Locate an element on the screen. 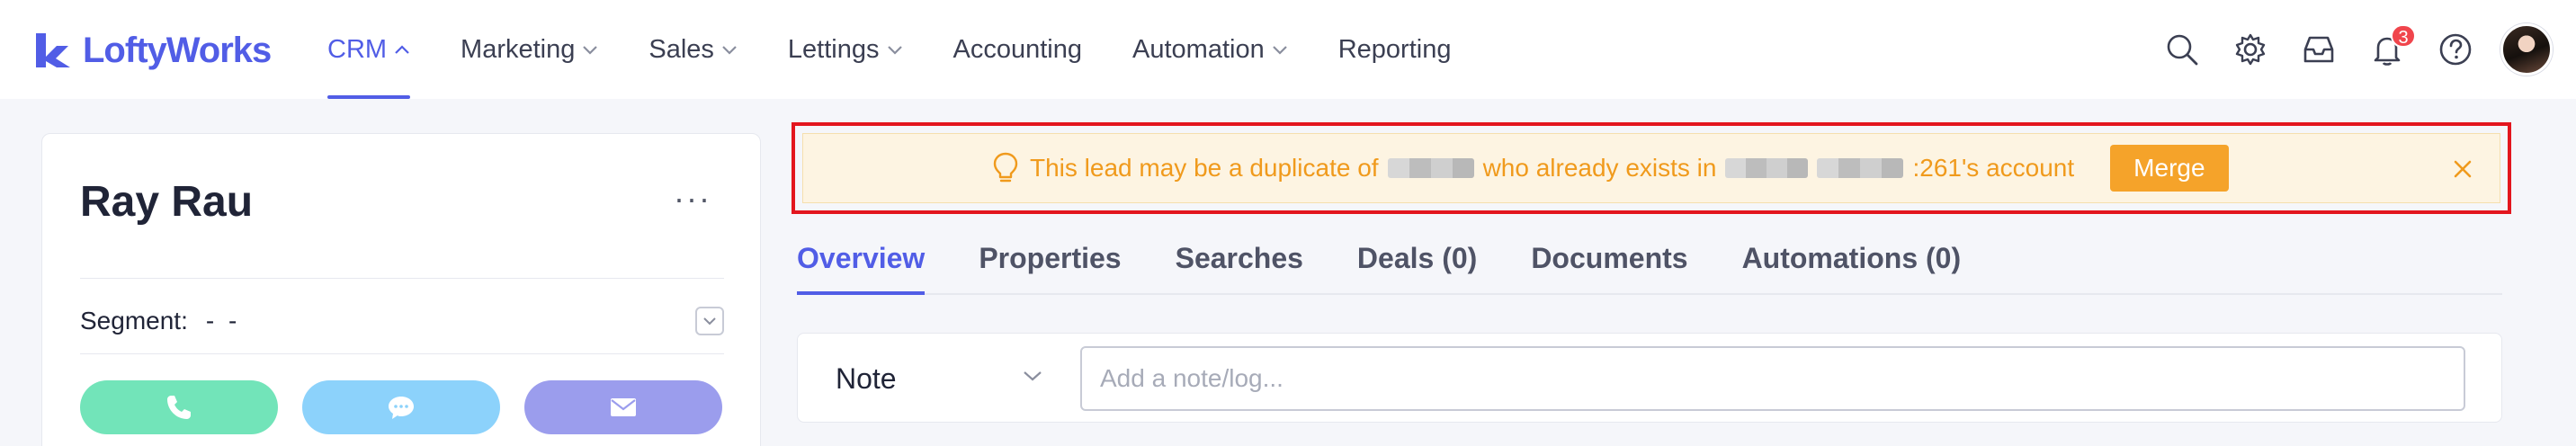  nav-reporting-label: Reporting is located at coordinates (1394, 49).